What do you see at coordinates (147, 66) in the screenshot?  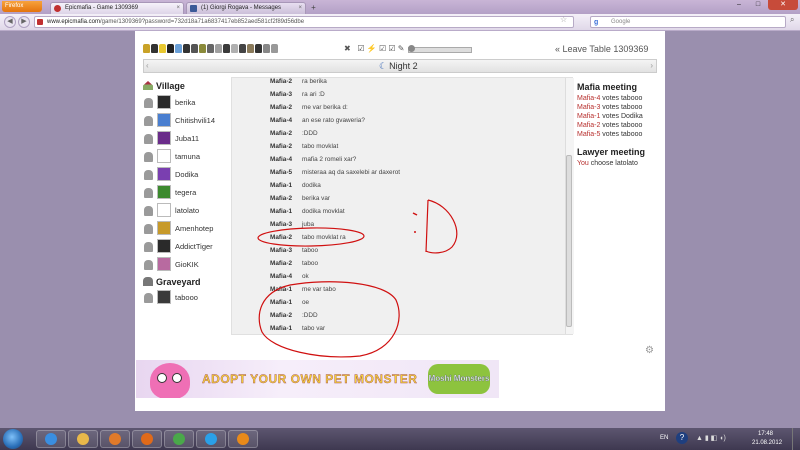 I see `previous-day-button: ‹` at bounding box center [147, 66].